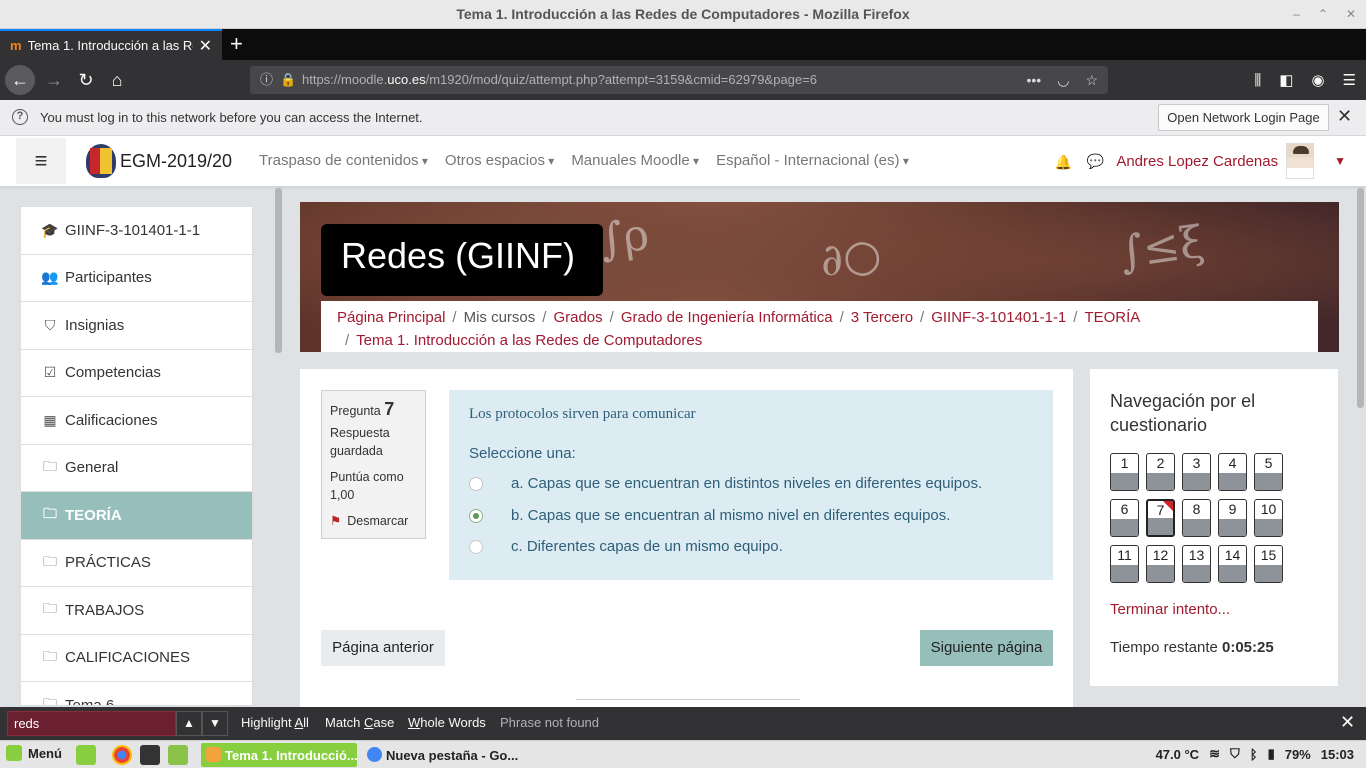  I want to click on messages-icon: 💬, so click(1095, 161).